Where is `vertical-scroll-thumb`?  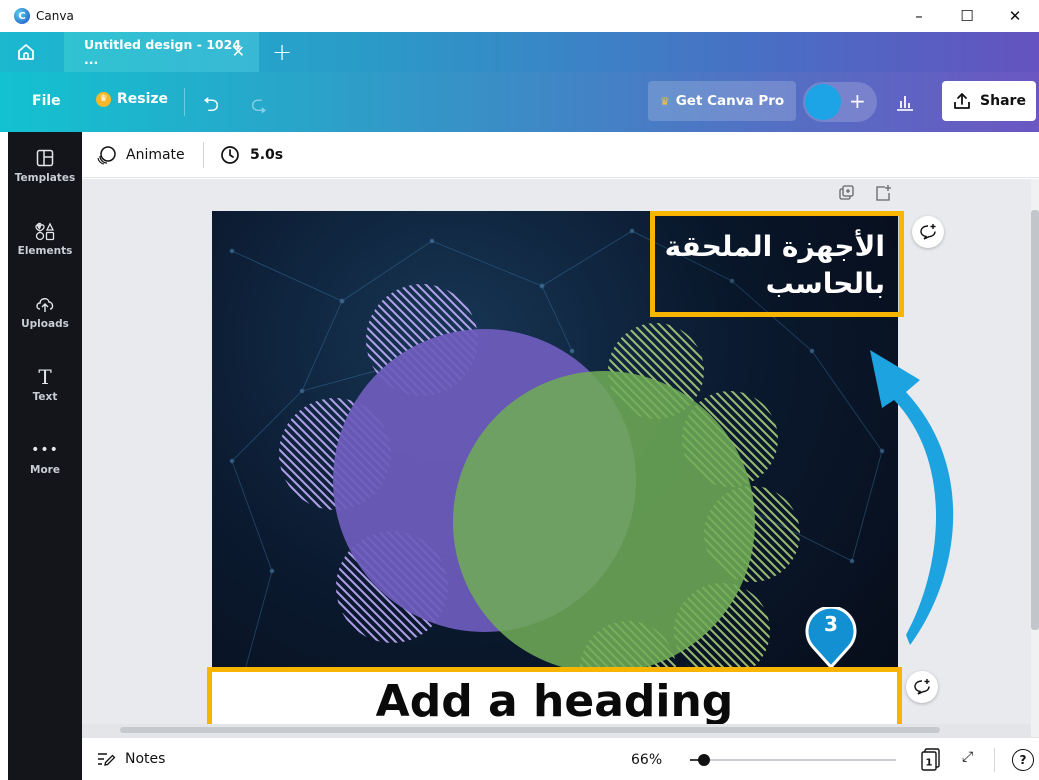
vertical-scroll-thumb is located at coordinates (1035, 420).